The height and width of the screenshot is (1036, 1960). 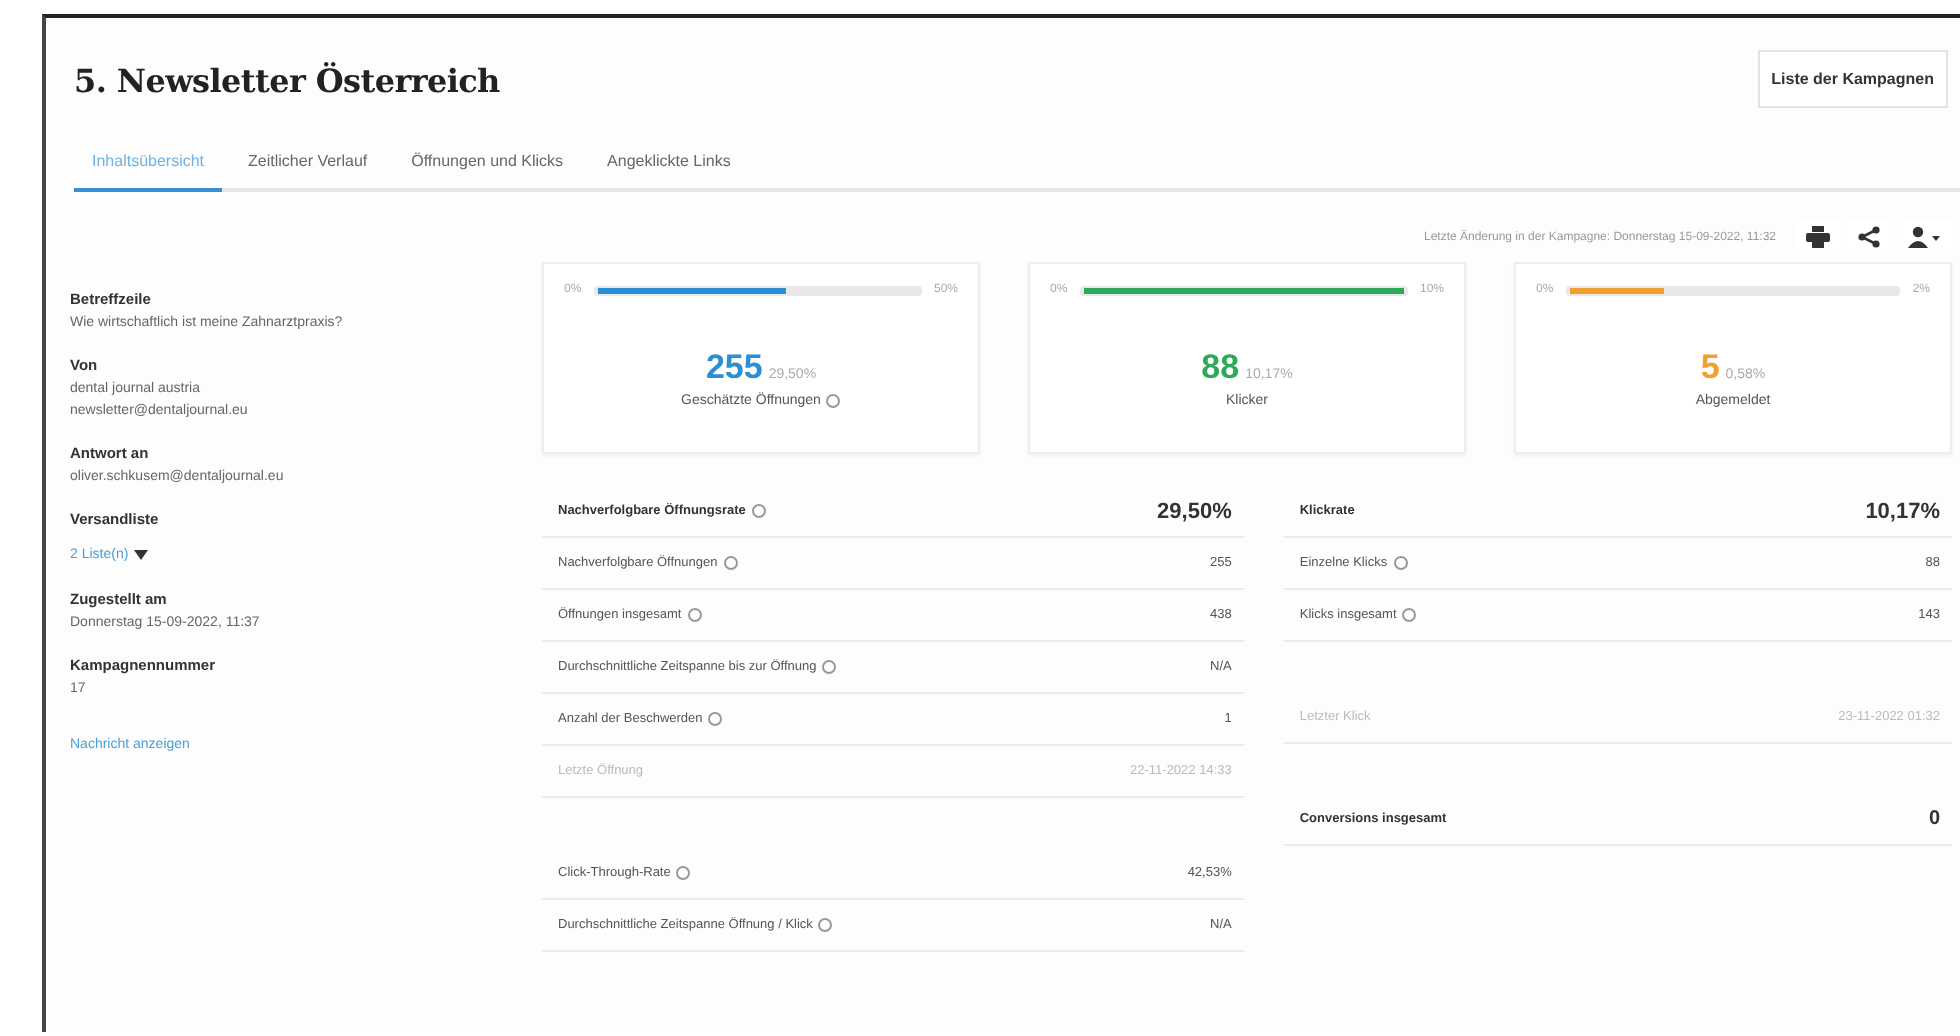 What do you see at coordinates (1852, 79) in the screenshot?
I see `campaign-list-button: Liste der Kampagnen` at bounding box center [1852, 79].